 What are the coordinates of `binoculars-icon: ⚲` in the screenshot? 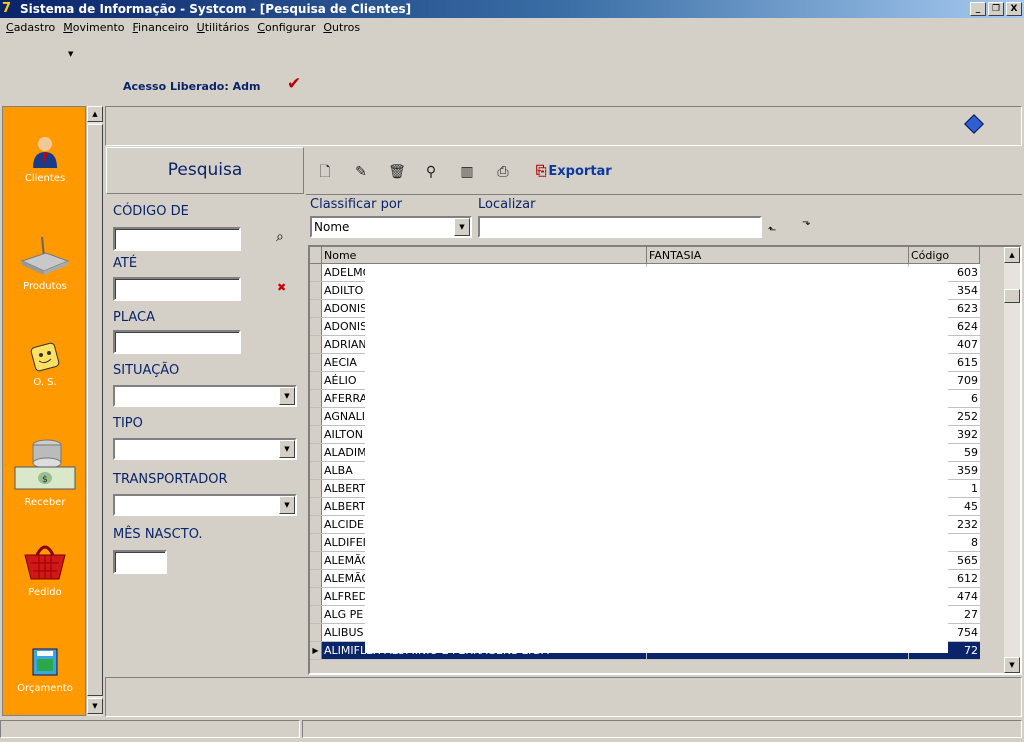 It's located at (431, 172).